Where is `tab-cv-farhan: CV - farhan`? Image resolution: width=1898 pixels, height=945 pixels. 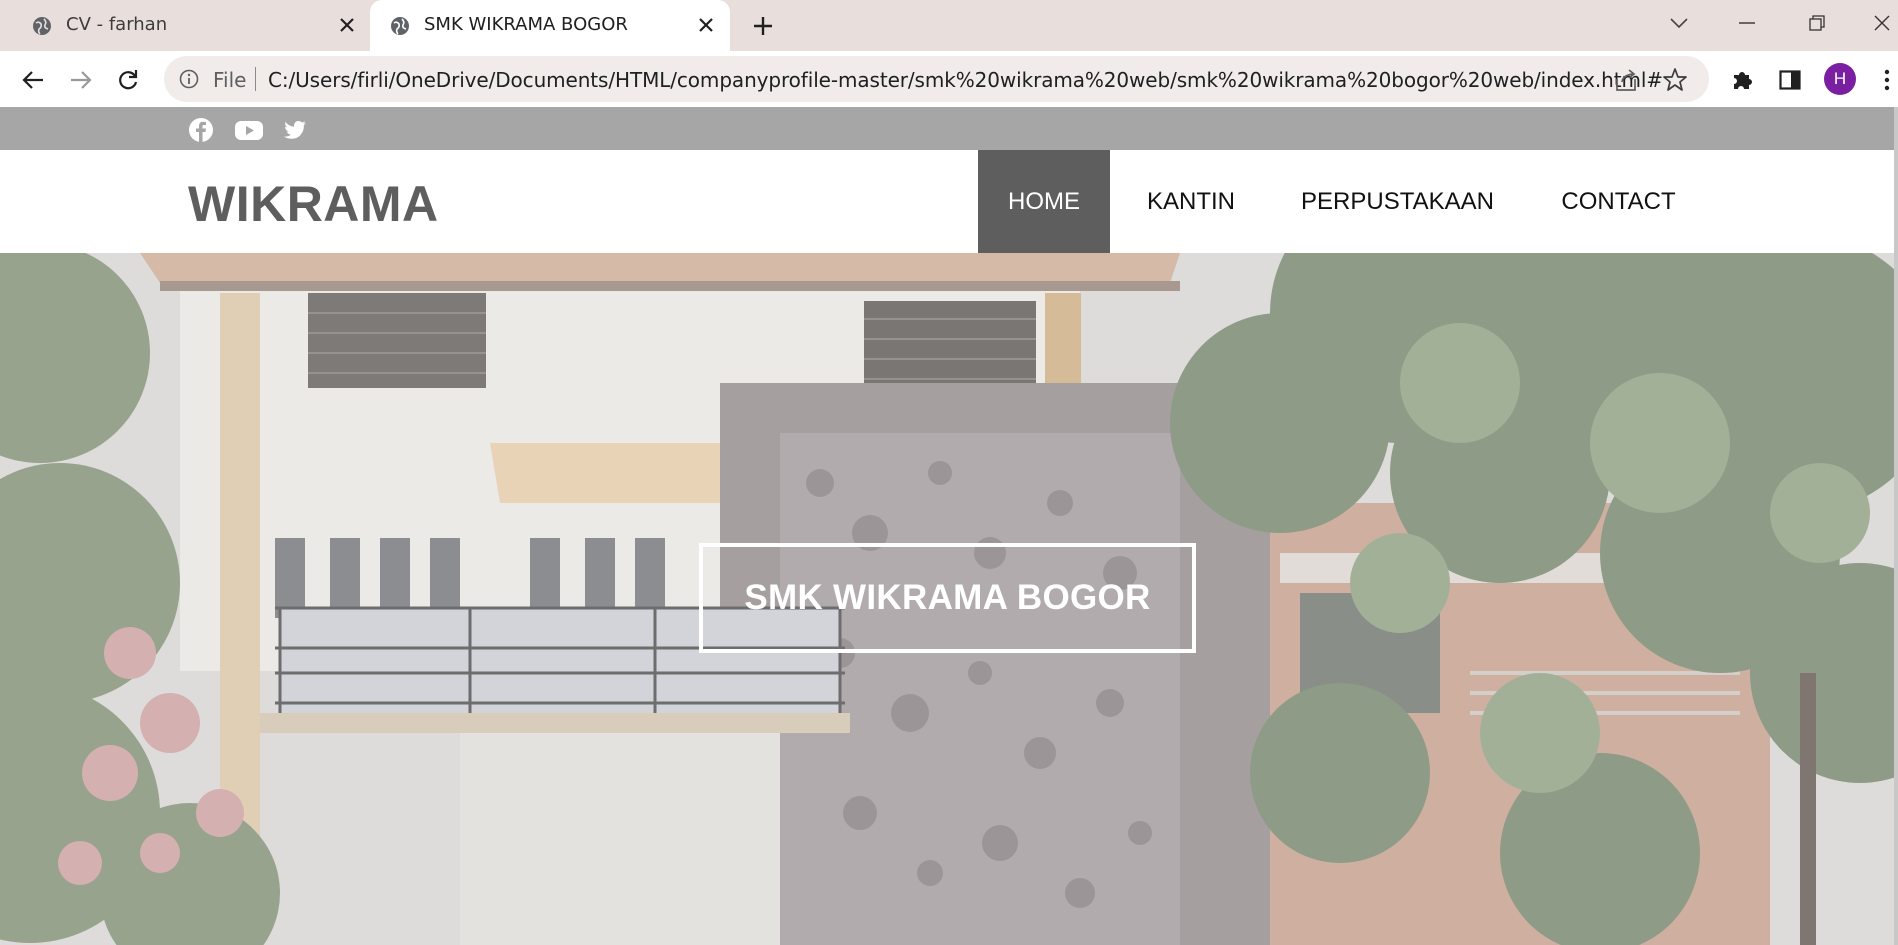 tab-cv-farhan: CV - farhan is located at coordinates (185, 25).